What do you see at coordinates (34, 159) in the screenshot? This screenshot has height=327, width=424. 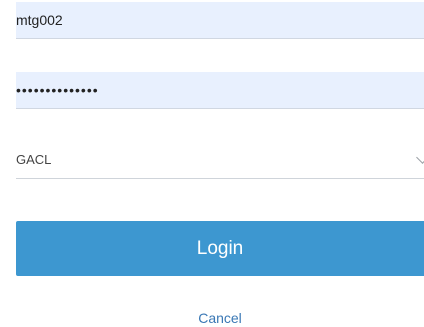 I see `domain-select-value: GACL` at bounding box center [34, 159].